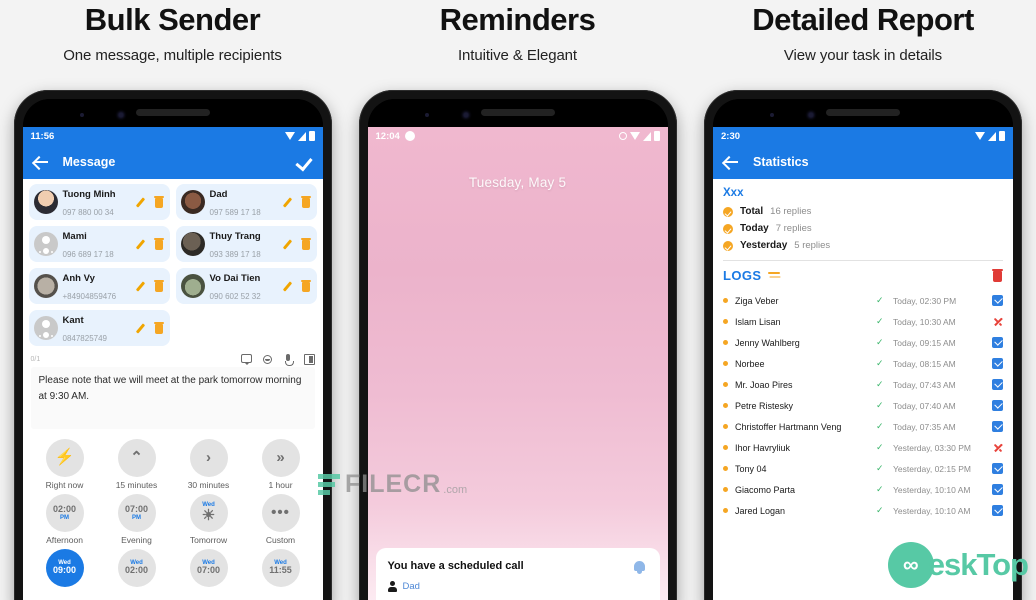 The height and width of the screenshot is (600, 1036). Describe the element at coordinates (863, 363) in the screenshot. I see `table-row: Norbee ✓ Today, 08:15 AM` at that location.